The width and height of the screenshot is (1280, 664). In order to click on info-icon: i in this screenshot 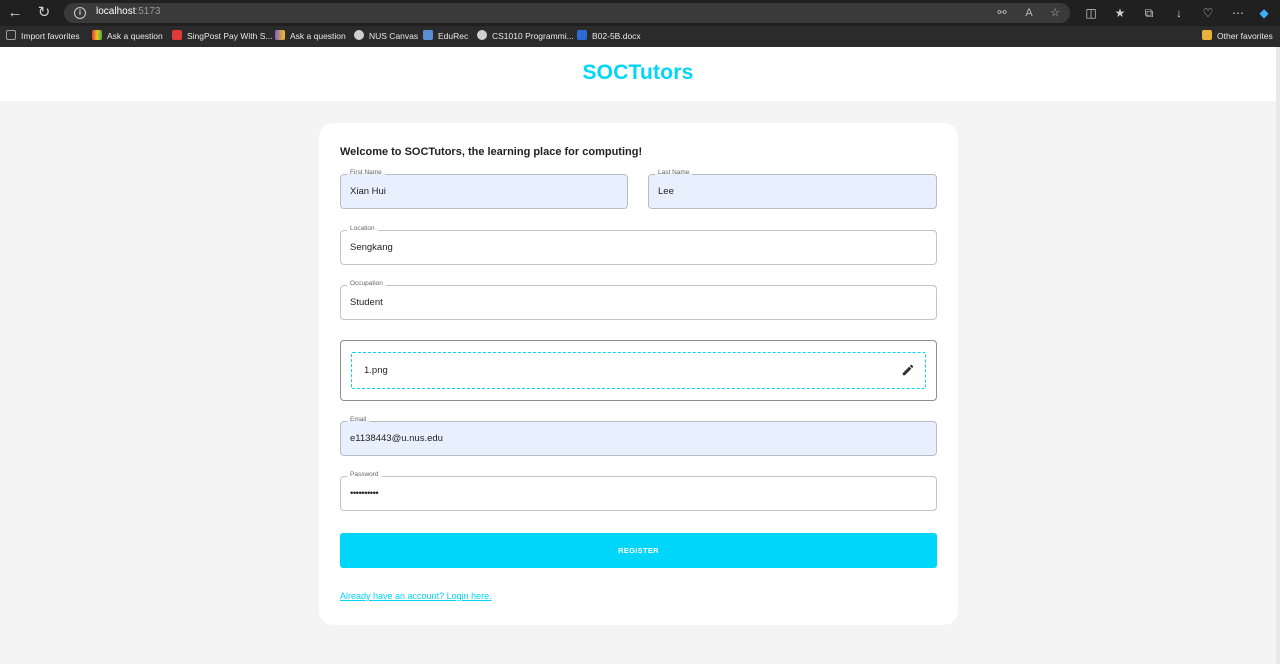, I will do `click(80, 13)`.